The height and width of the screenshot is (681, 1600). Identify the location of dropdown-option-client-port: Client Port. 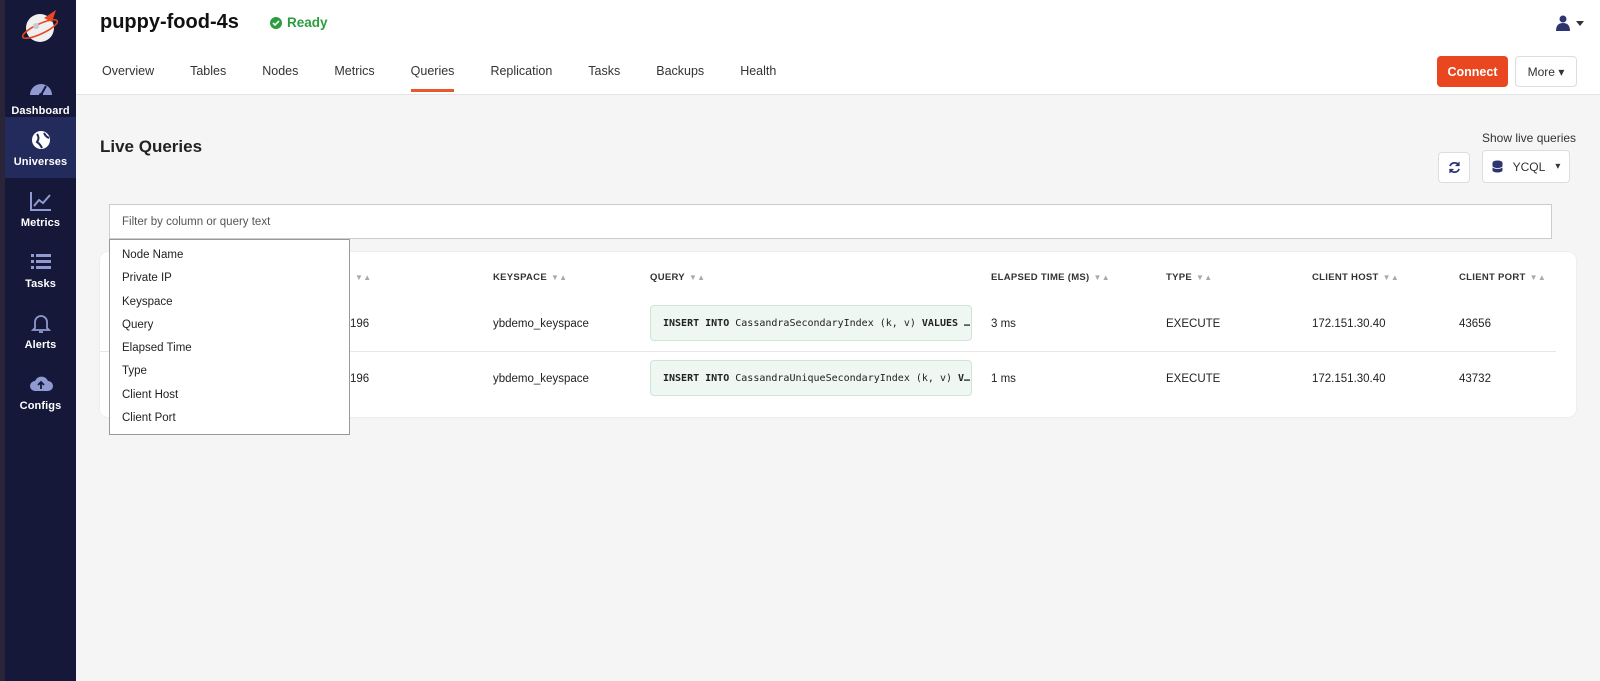
(229, 418).